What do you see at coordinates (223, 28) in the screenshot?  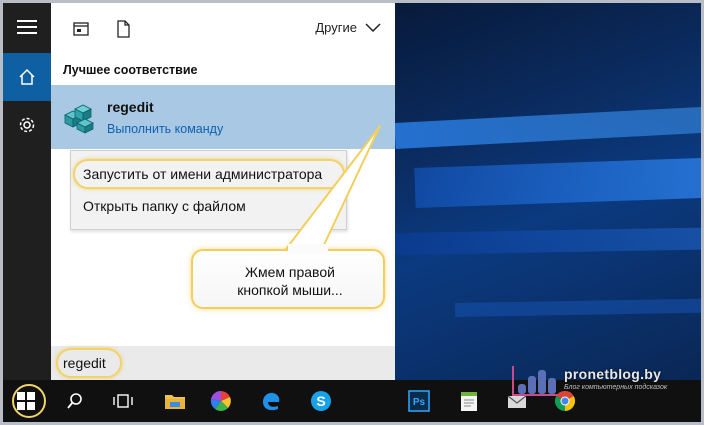 I see `search-filter-bar: Другие` at bounding box center [223, 28].